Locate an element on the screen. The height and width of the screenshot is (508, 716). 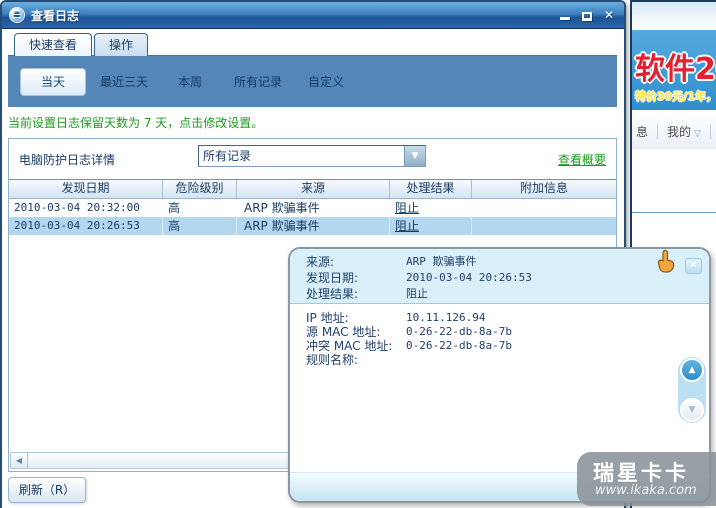
chevron-down-icon: ▼ is located at coordinates (414, 156).